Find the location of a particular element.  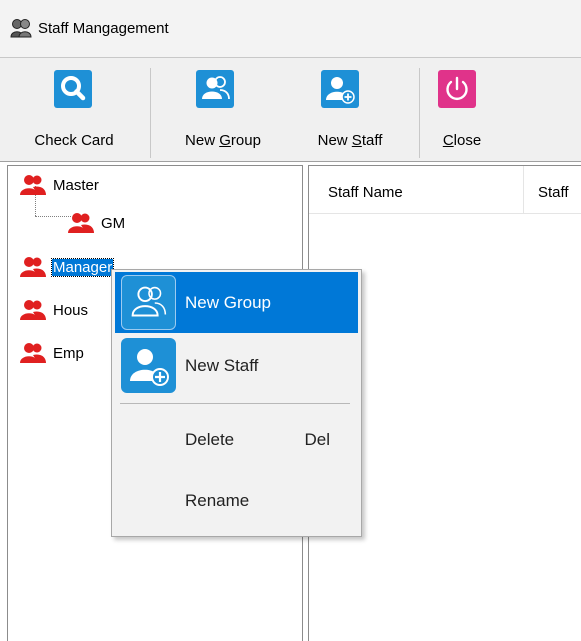

column-header-staff: Staff is located at coordinates (559, 192).